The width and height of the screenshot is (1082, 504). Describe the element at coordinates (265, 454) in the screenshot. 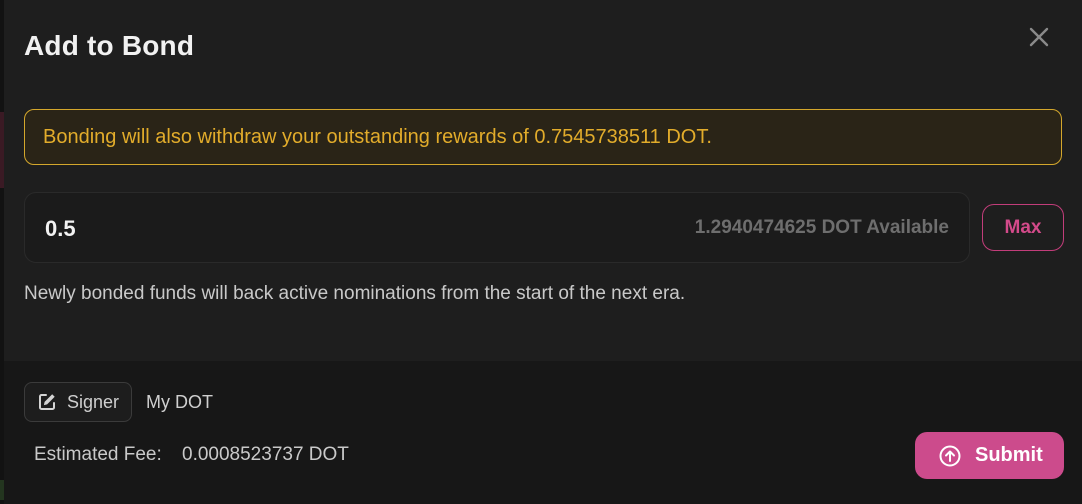

I see `estimated-fee-value: 0.0008523737 DOT` at that location.